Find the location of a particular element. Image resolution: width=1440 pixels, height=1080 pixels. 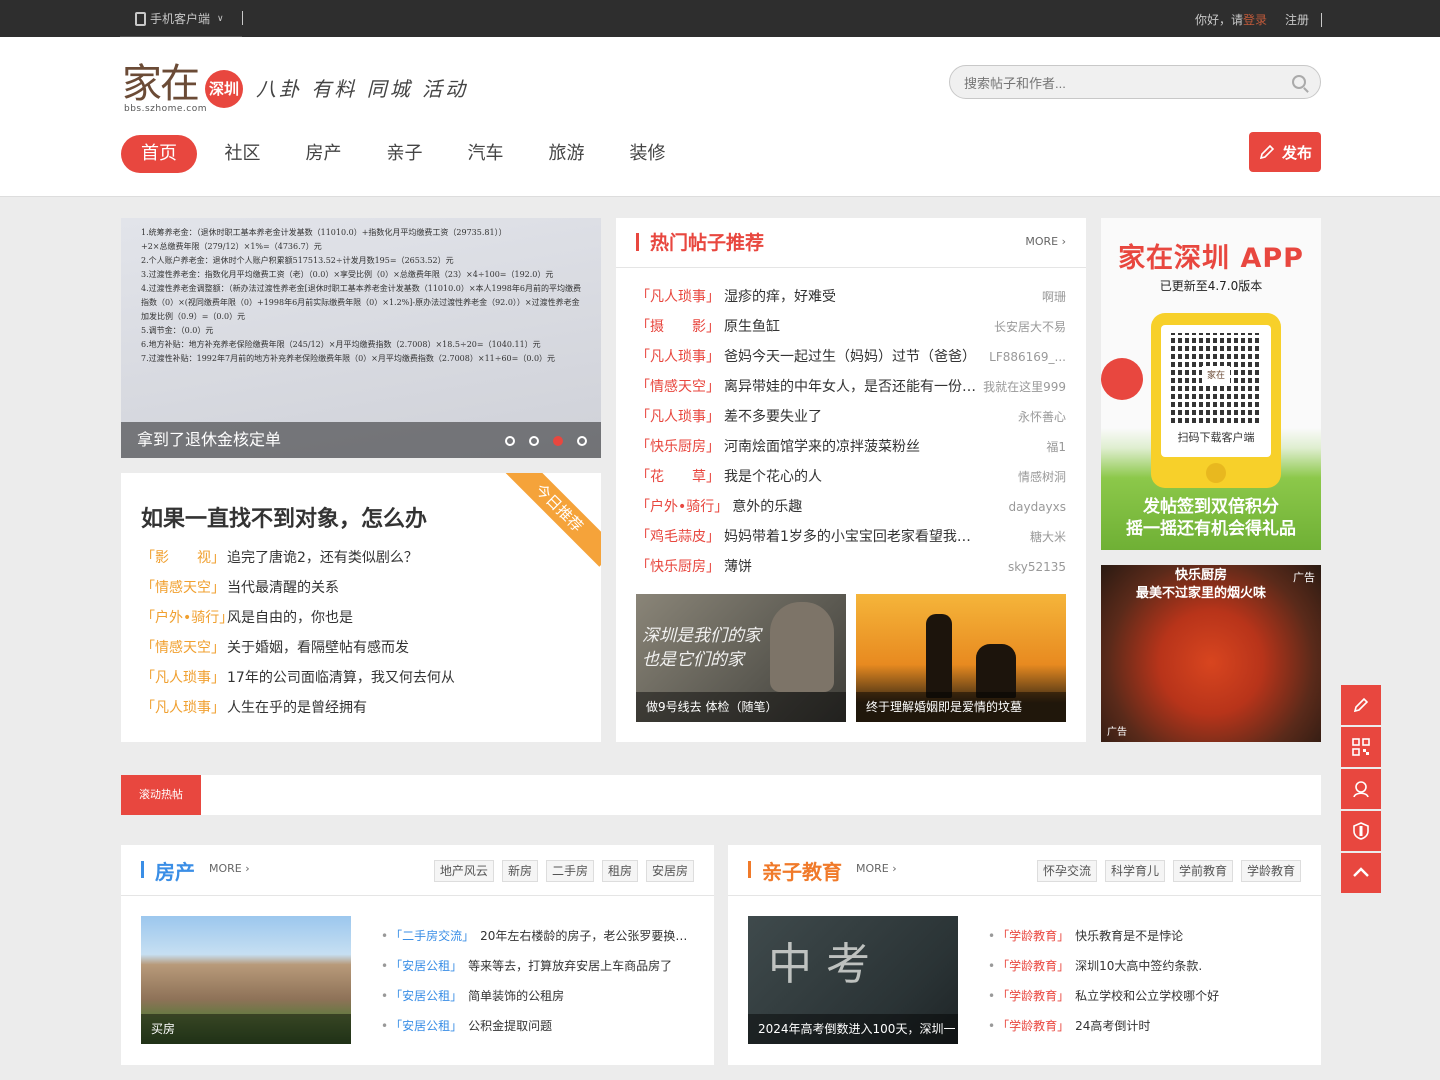

list-item: • 「安居公租」 等来等去，打算放弃安居上车商品房了 is located at coordinates (537, 966).